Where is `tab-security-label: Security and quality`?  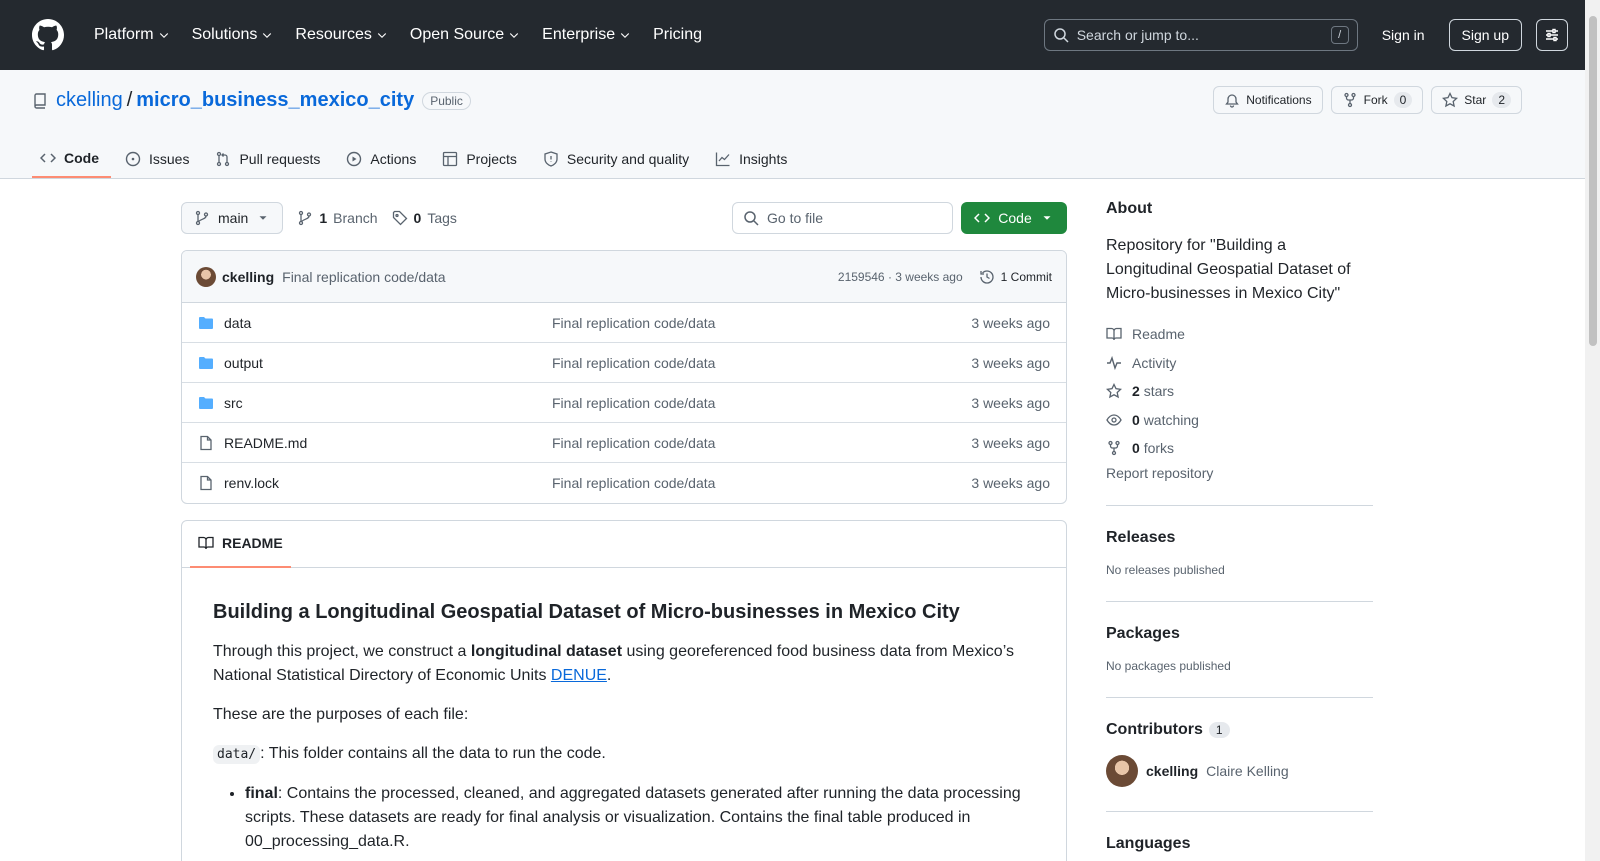
tab-security-label: Security and quality is located at coordinates (628, 159).